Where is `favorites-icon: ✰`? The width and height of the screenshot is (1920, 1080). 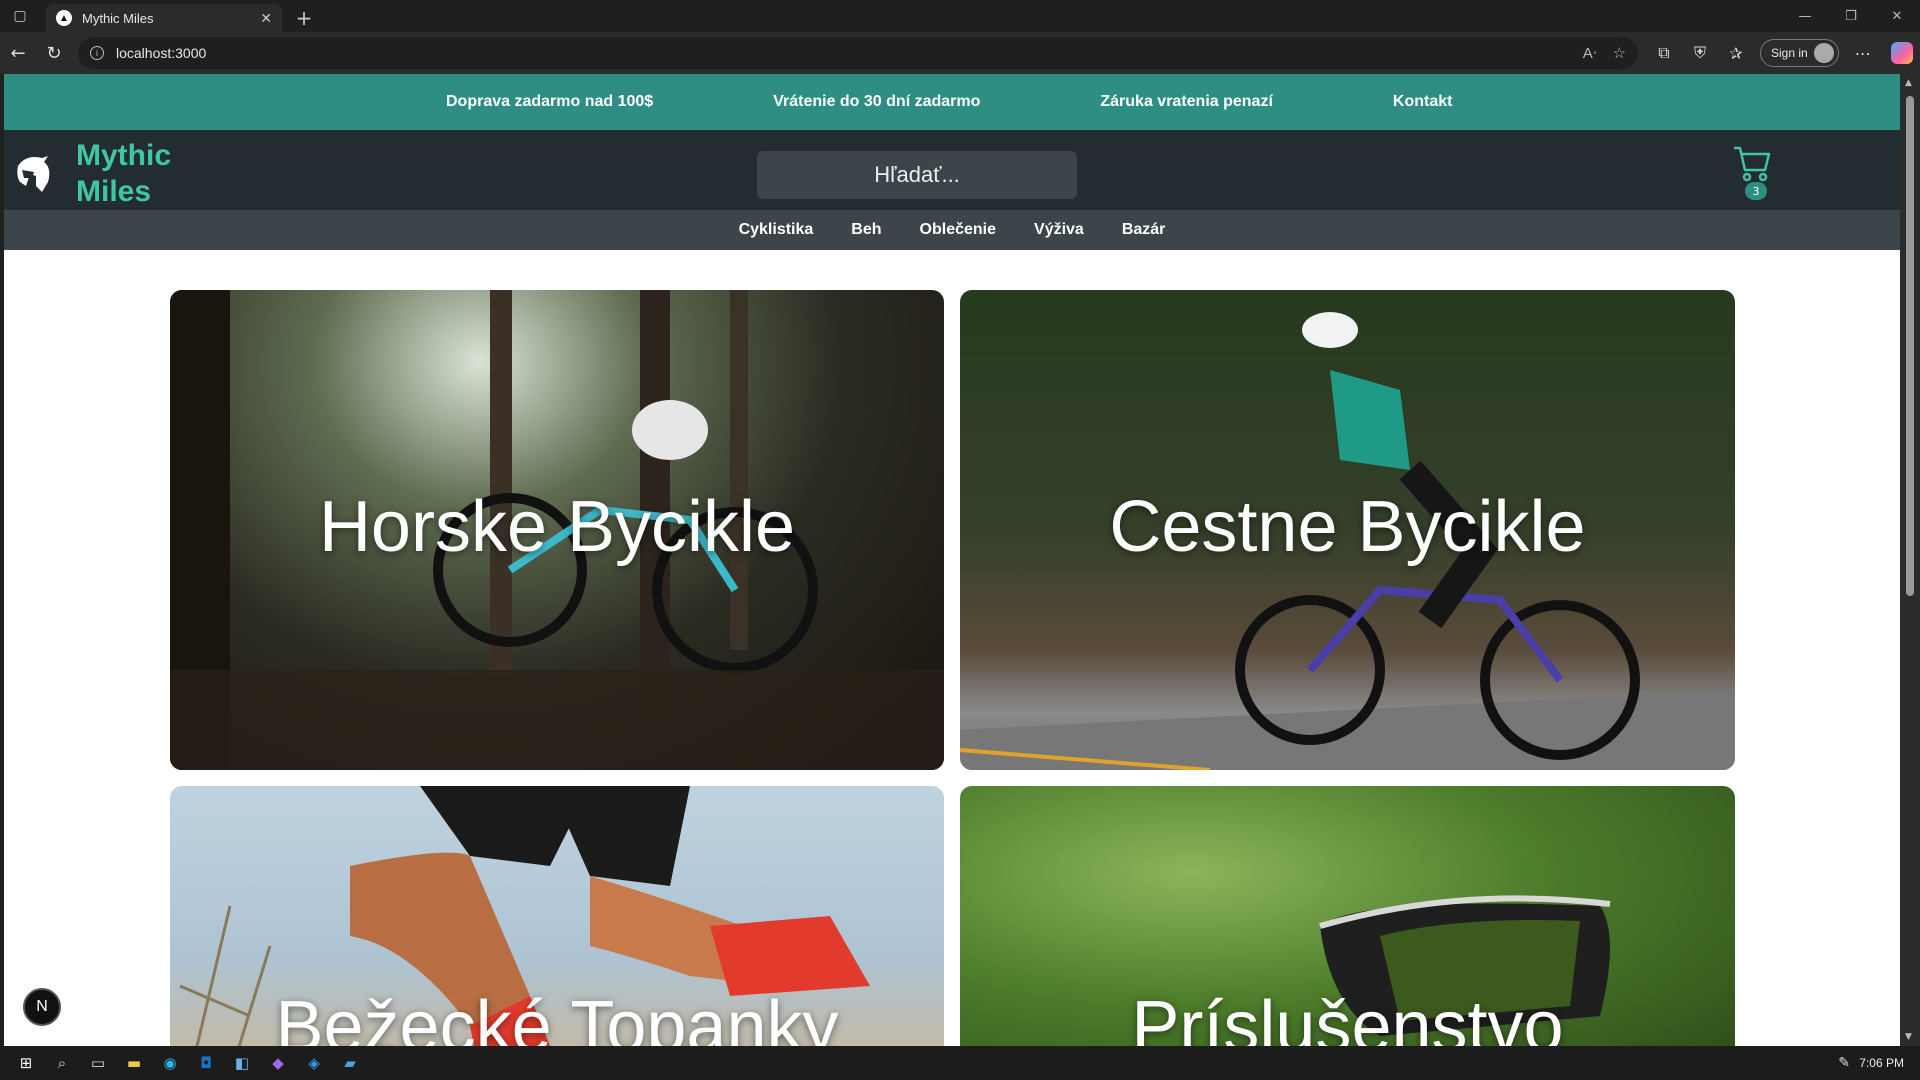
favorites-icon: ✰ is located at coordinates (1736, 53).